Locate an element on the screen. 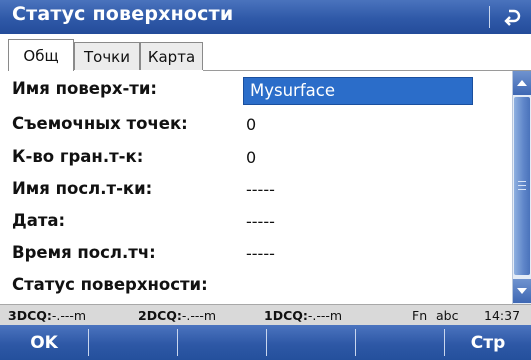  title-bar: Статус поверхности is located at coordinates (265, 17).